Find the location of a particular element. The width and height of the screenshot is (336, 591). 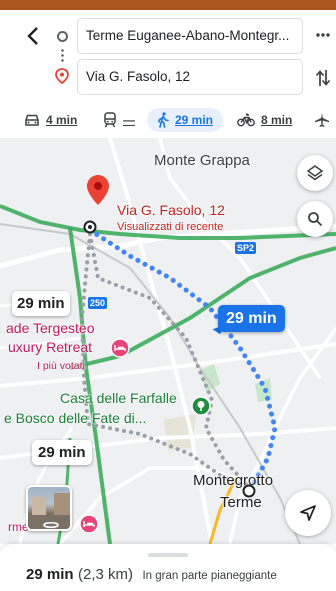

layers-icon is located at coordinates (315, 173).